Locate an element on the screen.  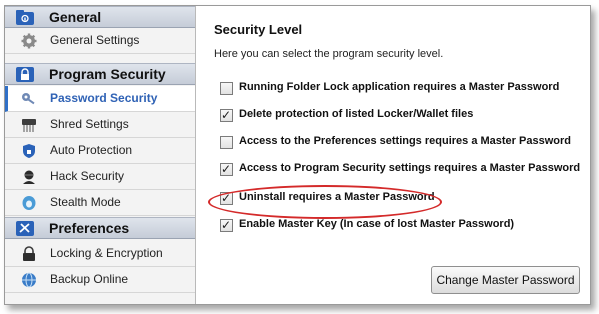
highlight-annotation is located at coordinates (325, 202).